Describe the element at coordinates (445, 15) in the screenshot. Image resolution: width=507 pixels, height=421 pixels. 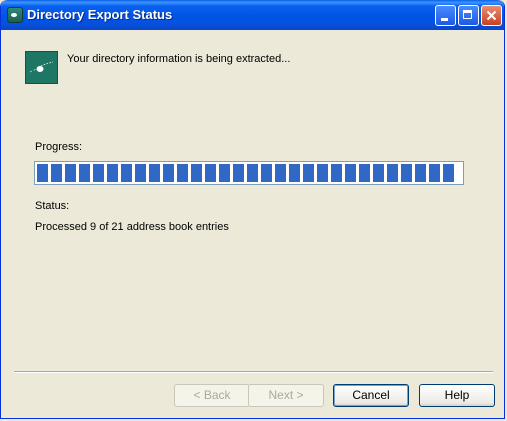
I see `minimize-button` at that location.